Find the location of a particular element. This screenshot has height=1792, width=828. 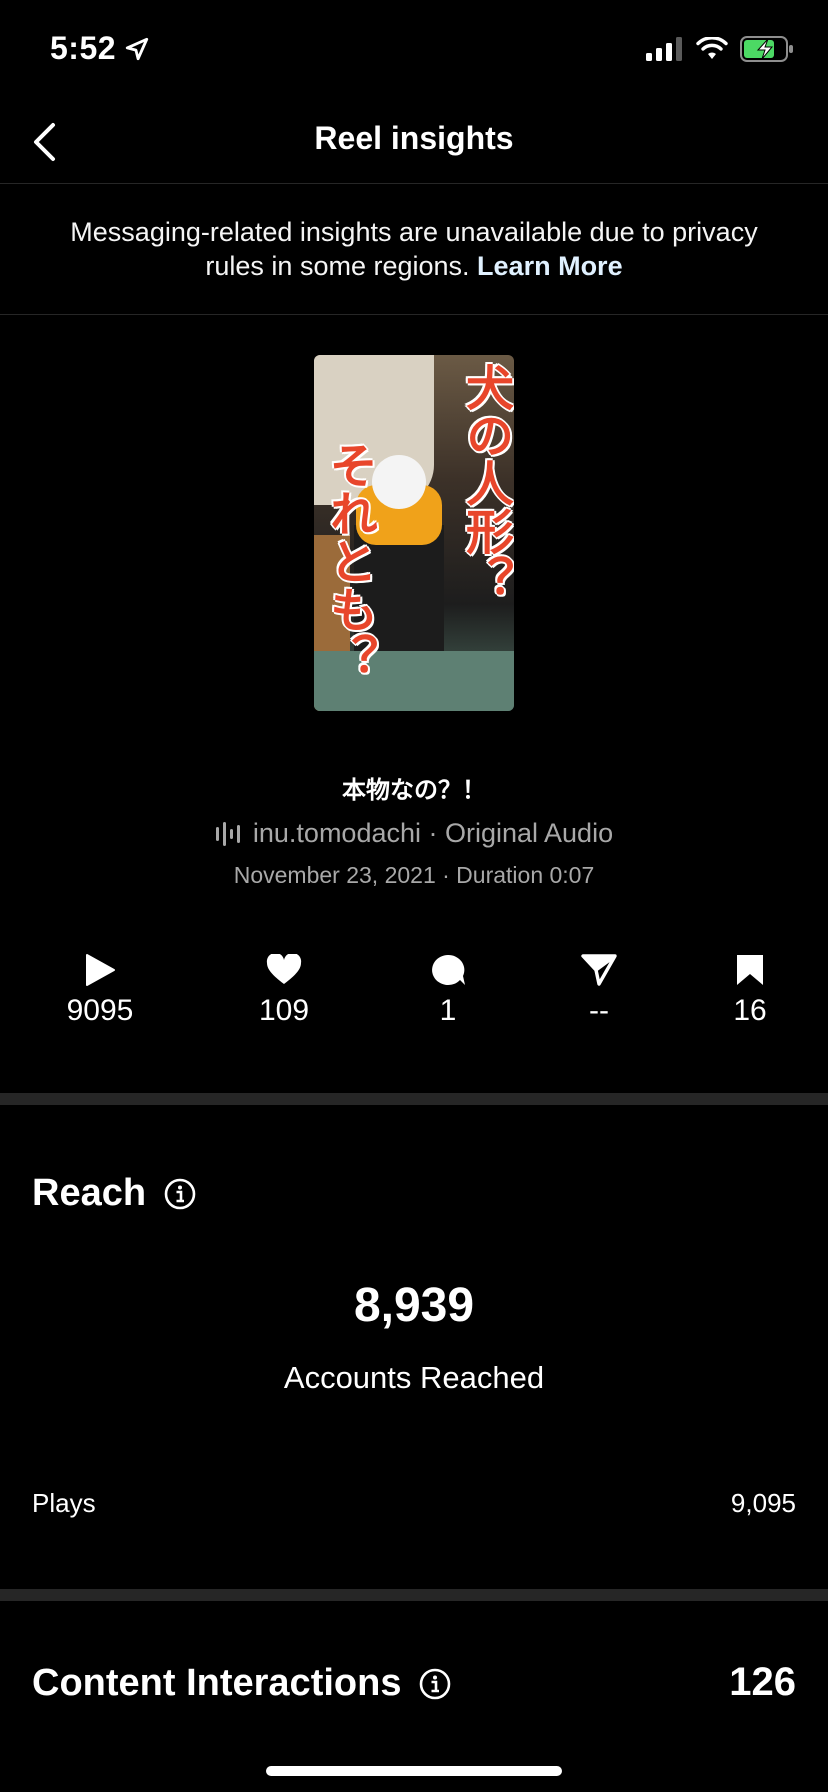

plays-row-label: Plays is located at coordinates (64, 1503).